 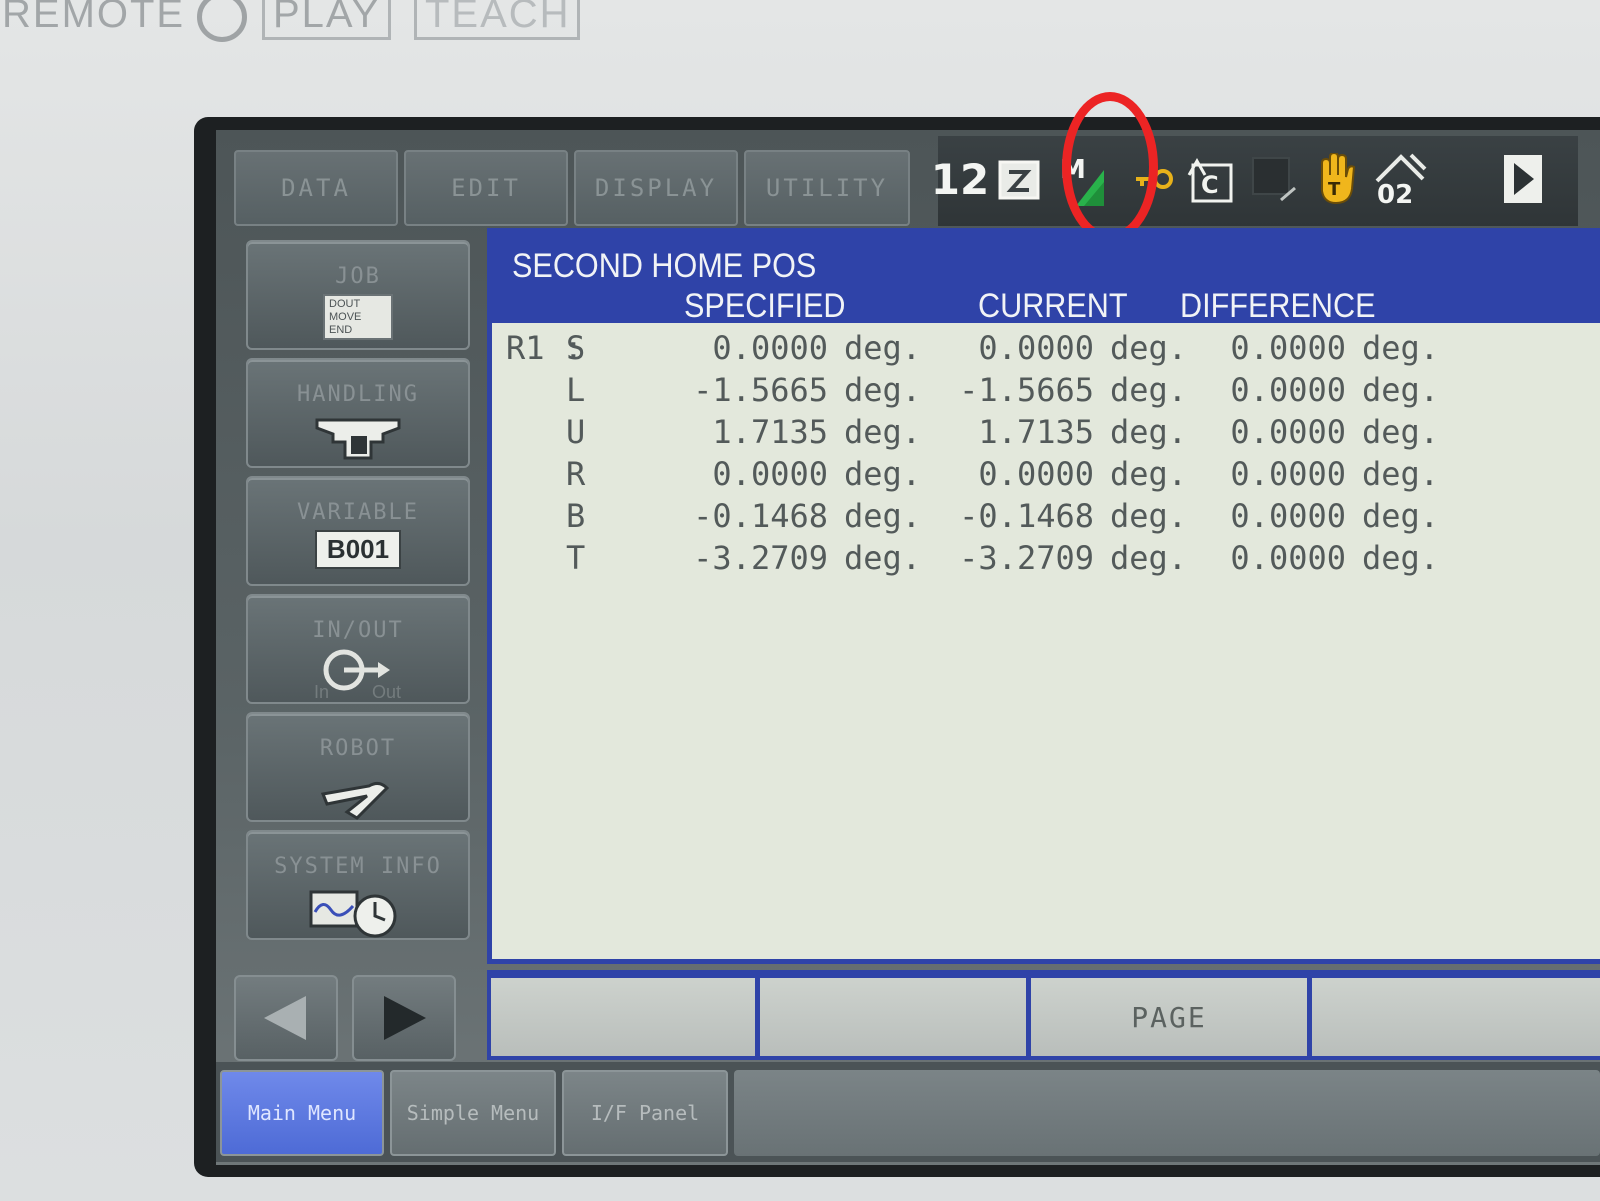 I want to click on col-difference: DIFFERENCE, so click(x=1278, y=306).